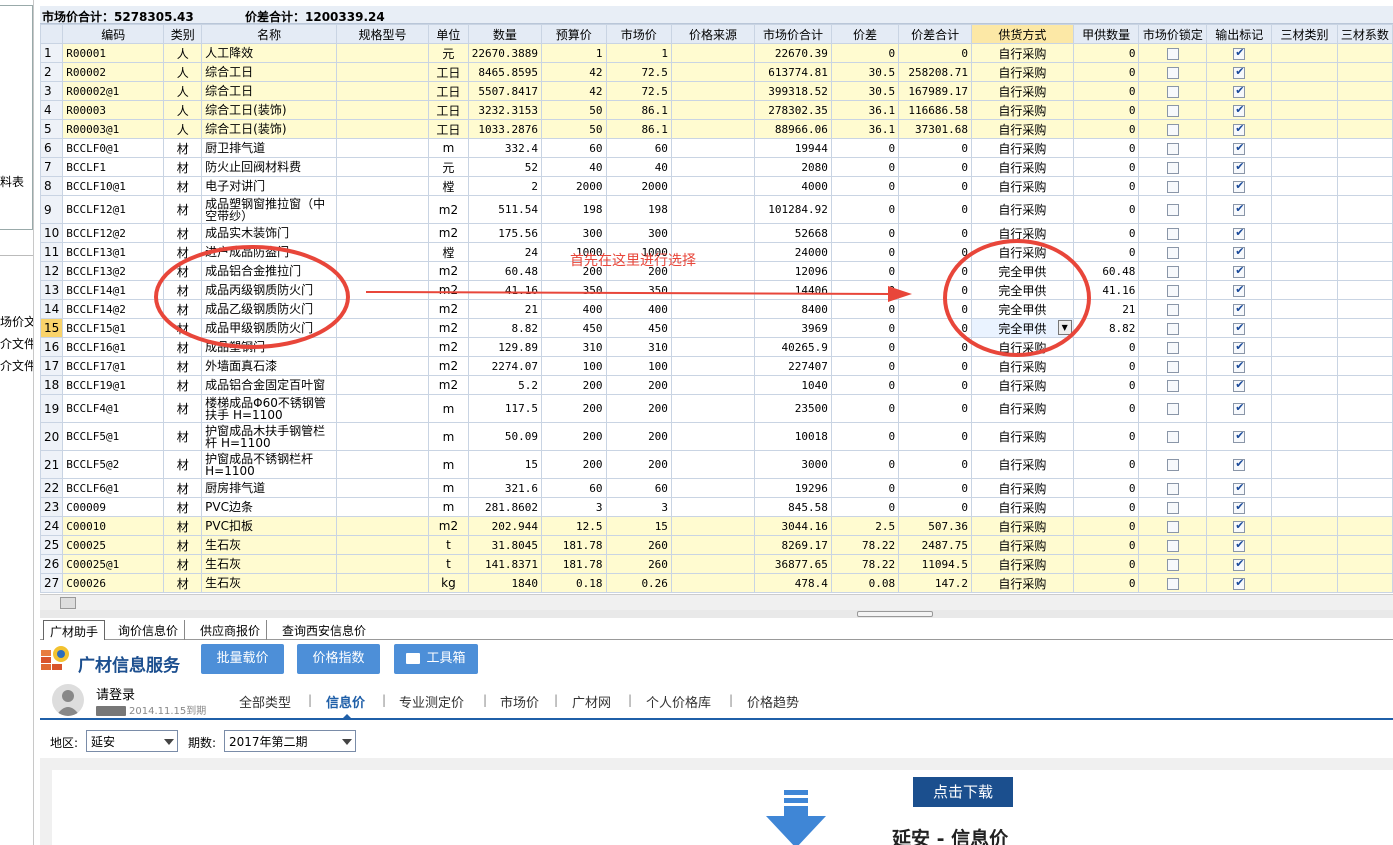 This screenshot has width=1393, height=845. What do you see at coordinates (52, 233) in the screenshot?
I see `row-number: 10` at bounding box center [52, 233].